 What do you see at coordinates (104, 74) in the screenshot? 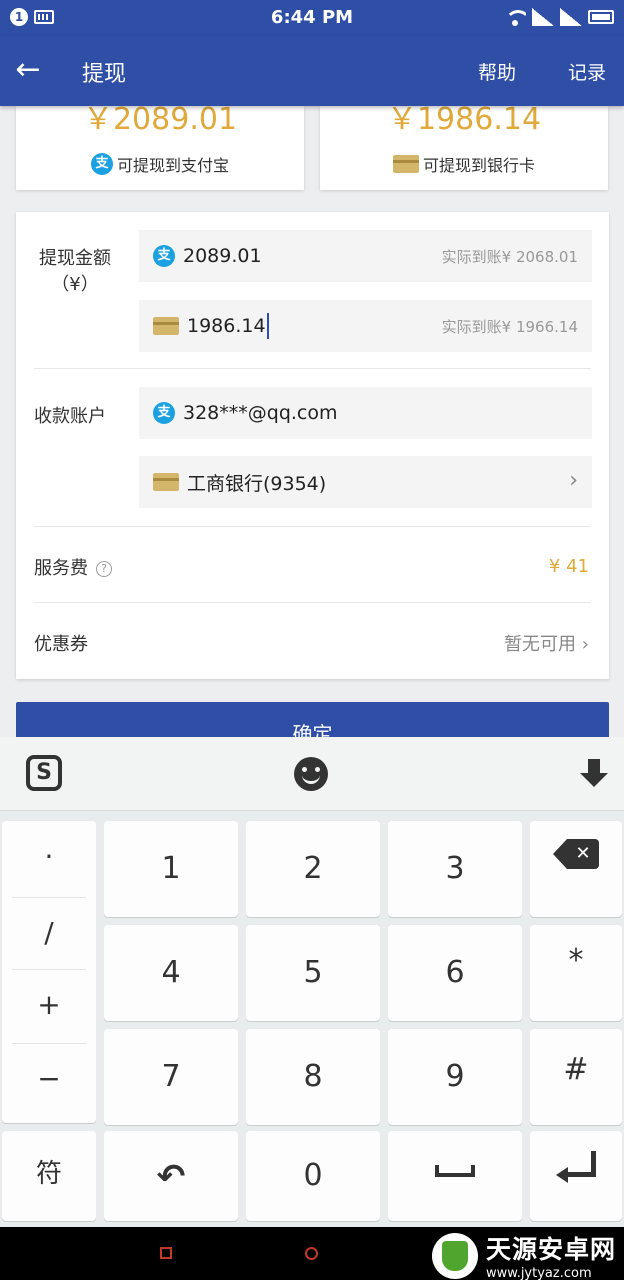
I see `page-title: 提现` at bounding box center [104, 74].